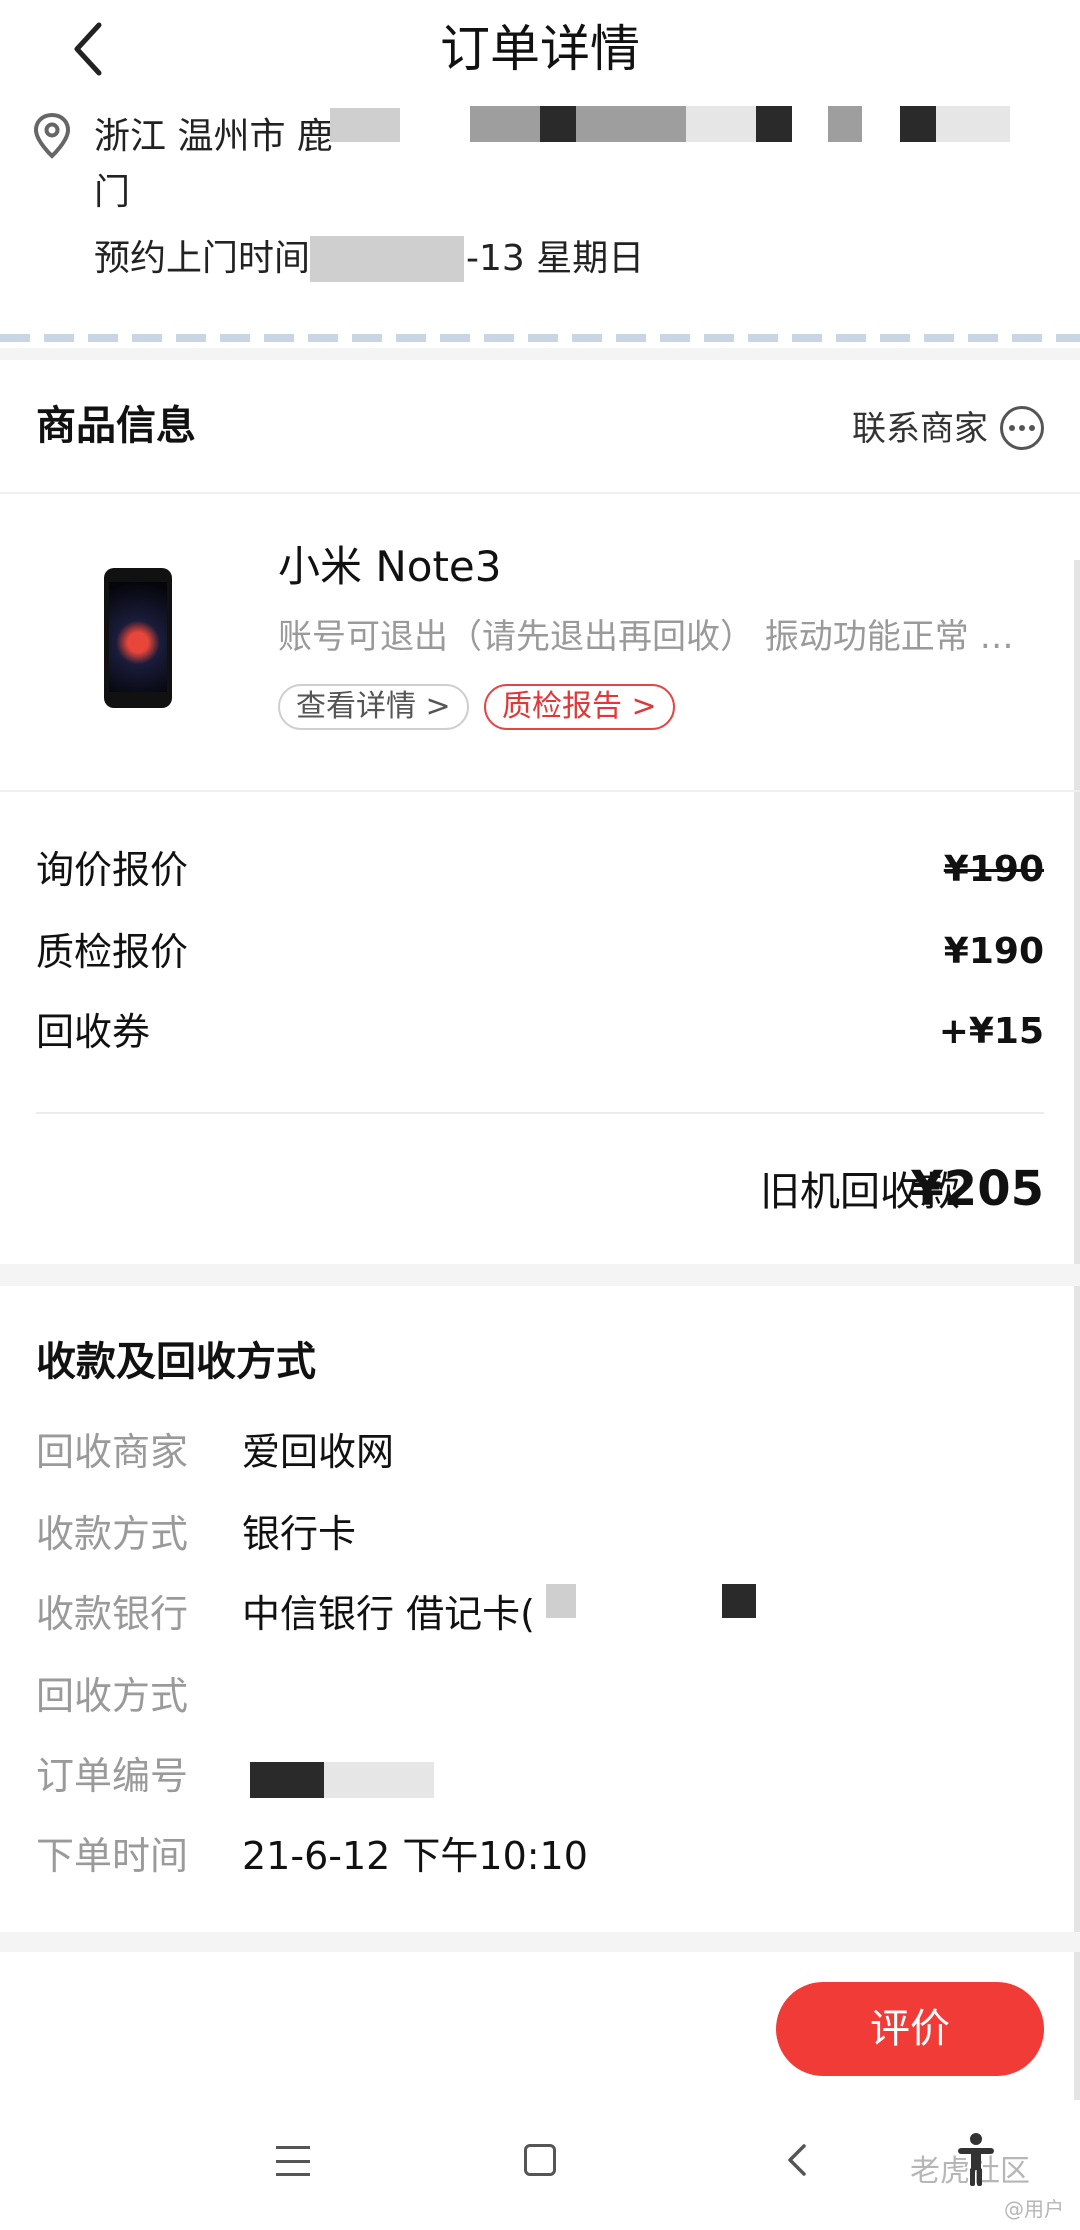 This screenshot has height=2230, width=1080. What do you see at coordinates (293, 2161) in the screenshot?
I see `menu-icon` at bounding box center [293, 2161].